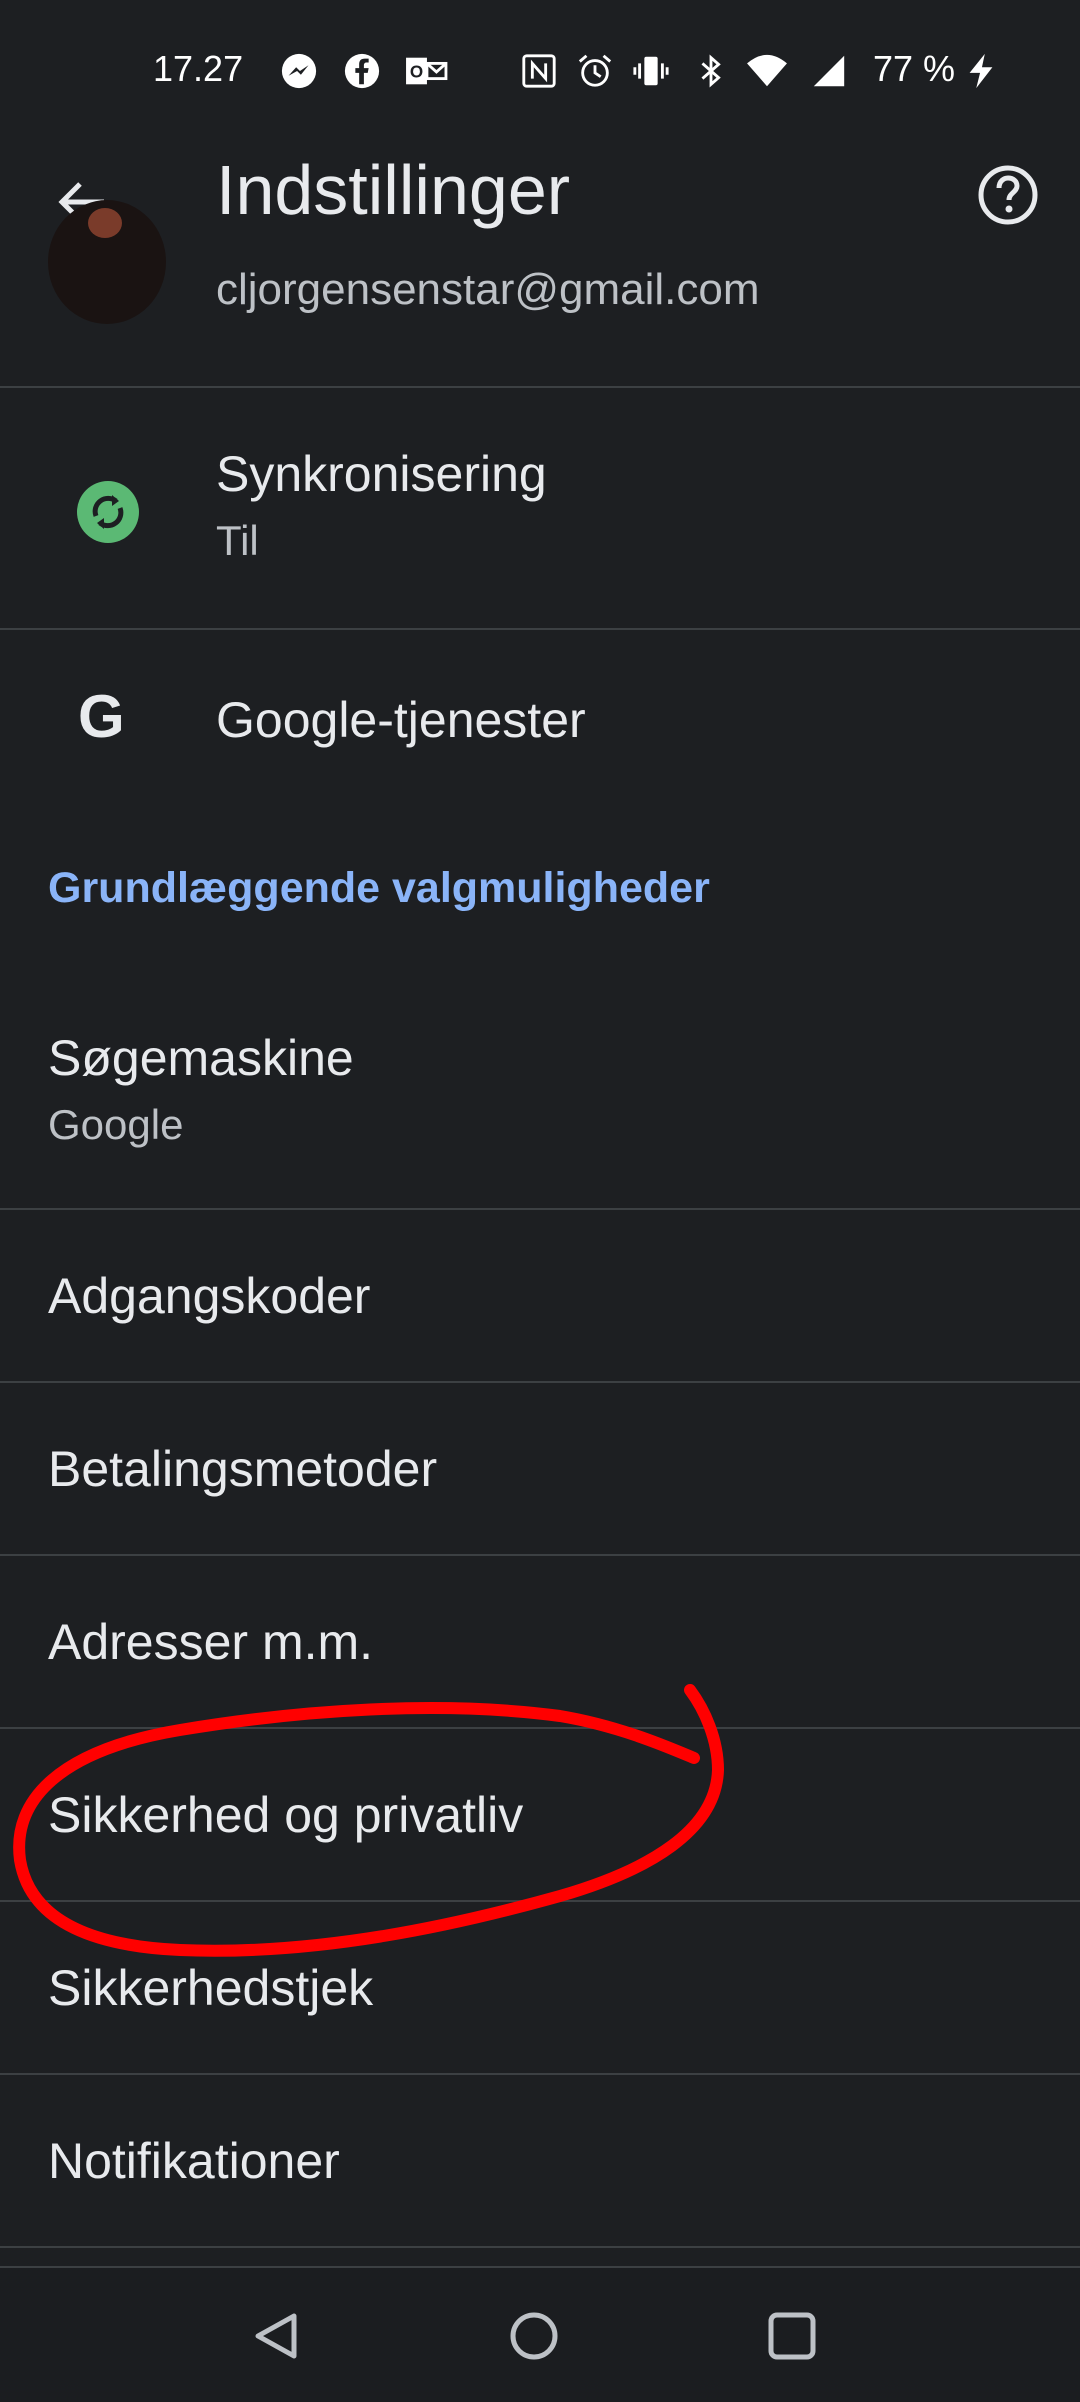  Describe the element at coordinates (981, 71) in the screenshot. I see `charging-icon` at that location.